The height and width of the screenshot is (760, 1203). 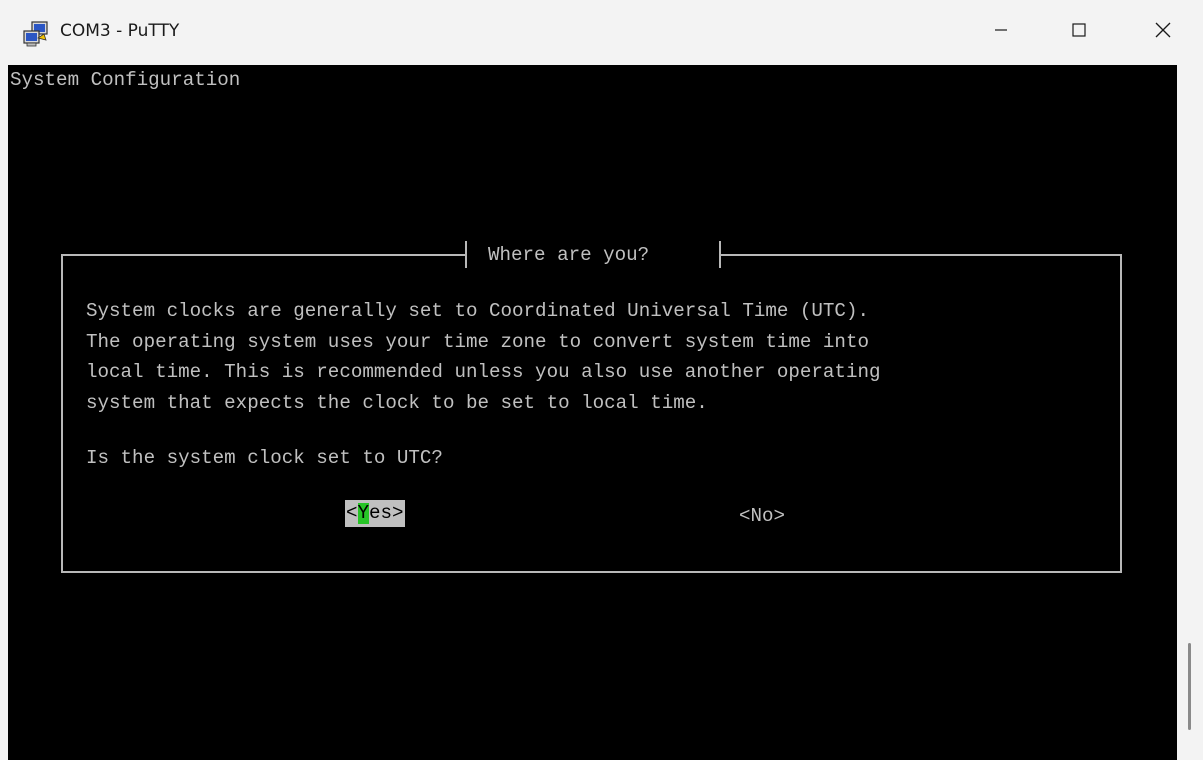 I want to click on terminal-header: System Configuration, so click(x=125, y=80).